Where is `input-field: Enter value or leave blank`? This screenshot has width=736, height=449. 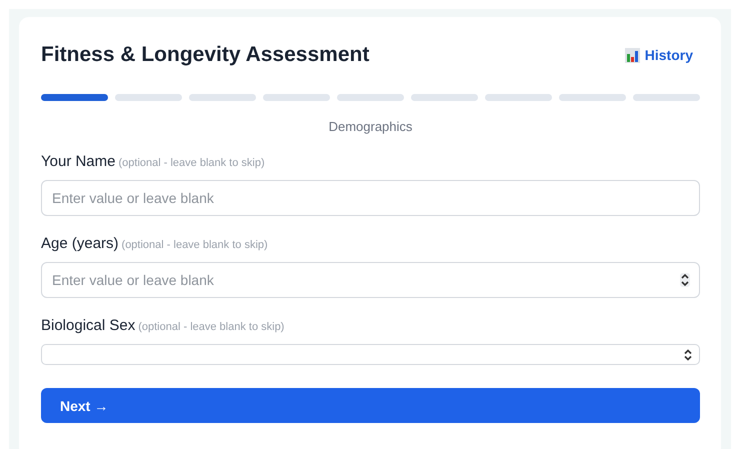 input-field: Enter value or leave blank is located at coordinates (370, 198).